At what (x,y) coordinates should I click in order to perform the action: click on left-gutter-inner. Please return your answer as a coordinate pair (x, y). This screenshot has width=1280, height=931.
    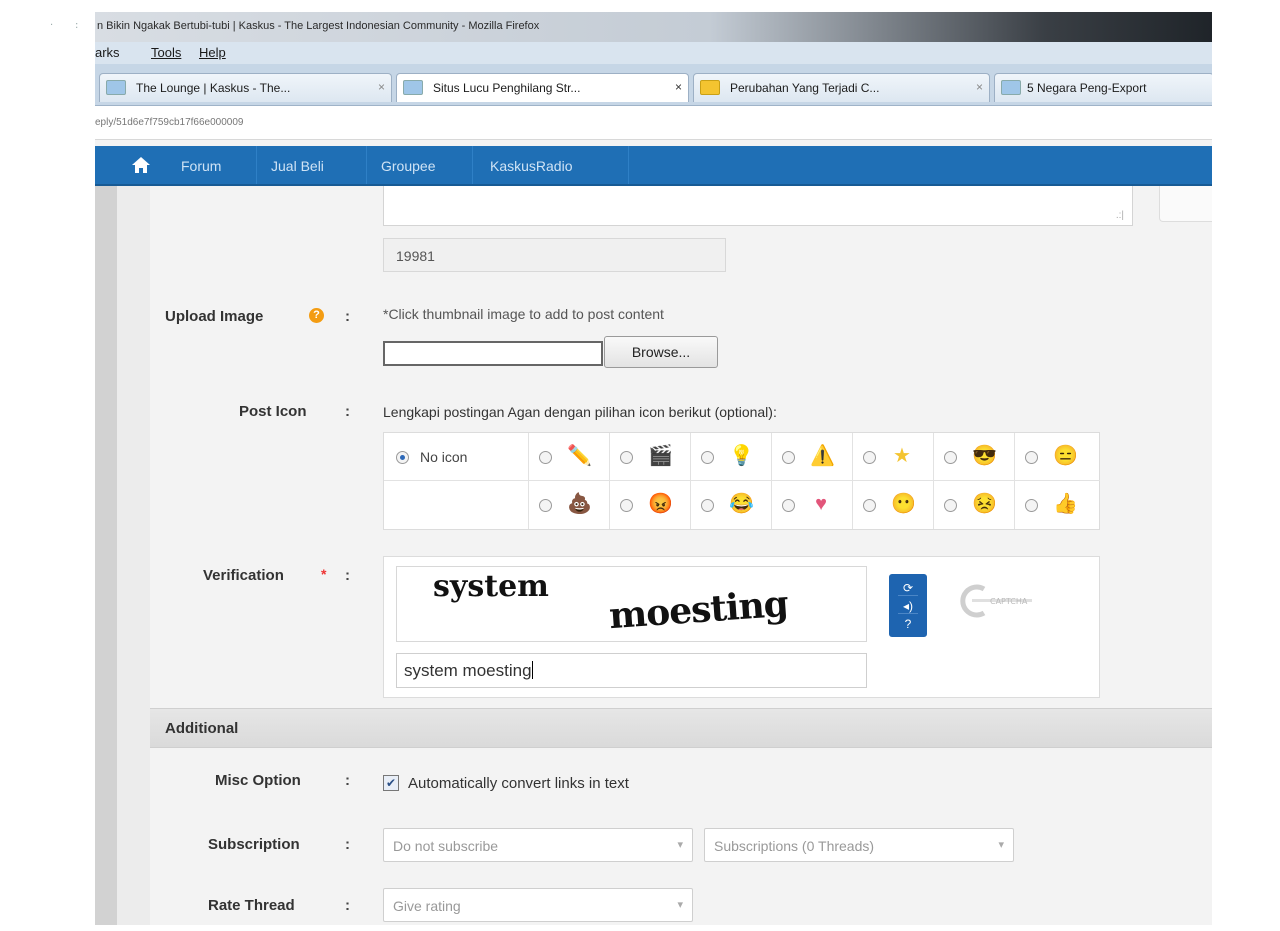
    Looking at the image, I should click on (133, 555).